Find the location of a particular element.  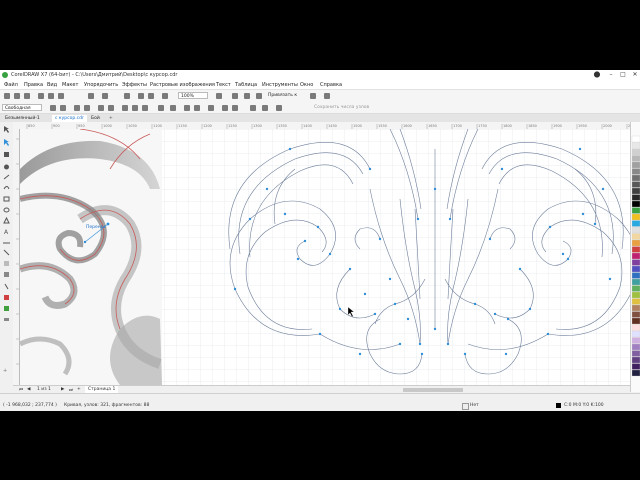

ellipse-tool-icon is located at coordinates (6, 210).